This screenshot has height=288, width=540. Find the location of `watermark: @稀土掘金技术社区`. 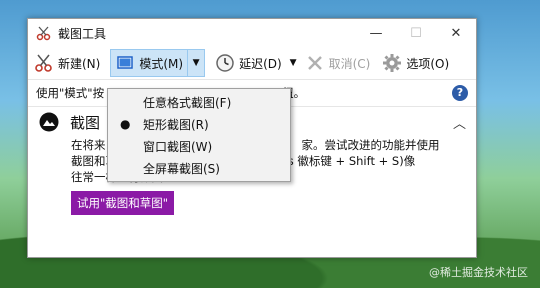

watermark: @稀土掘金技术社区 is located at coordinates (478, 272).